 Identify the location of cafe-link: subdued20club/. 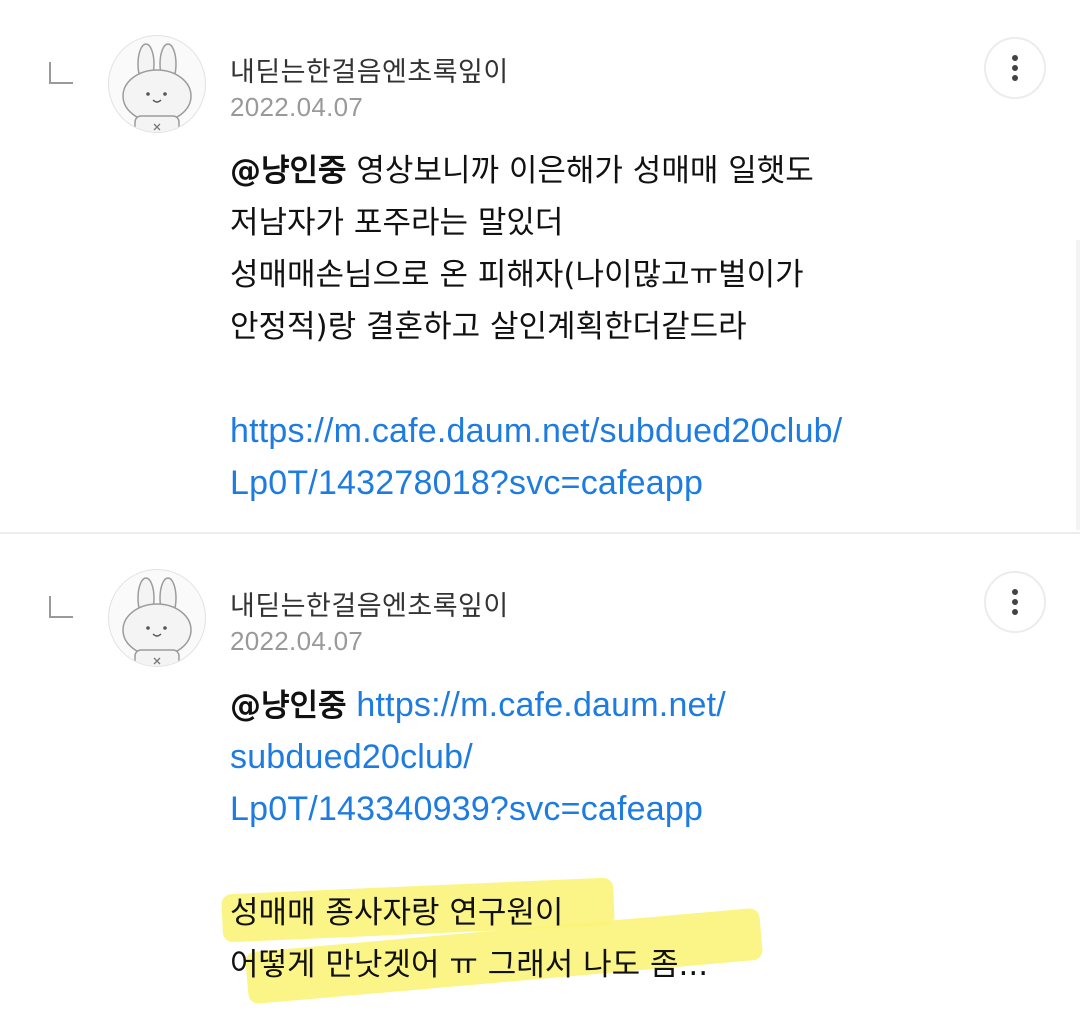
(351, 757).